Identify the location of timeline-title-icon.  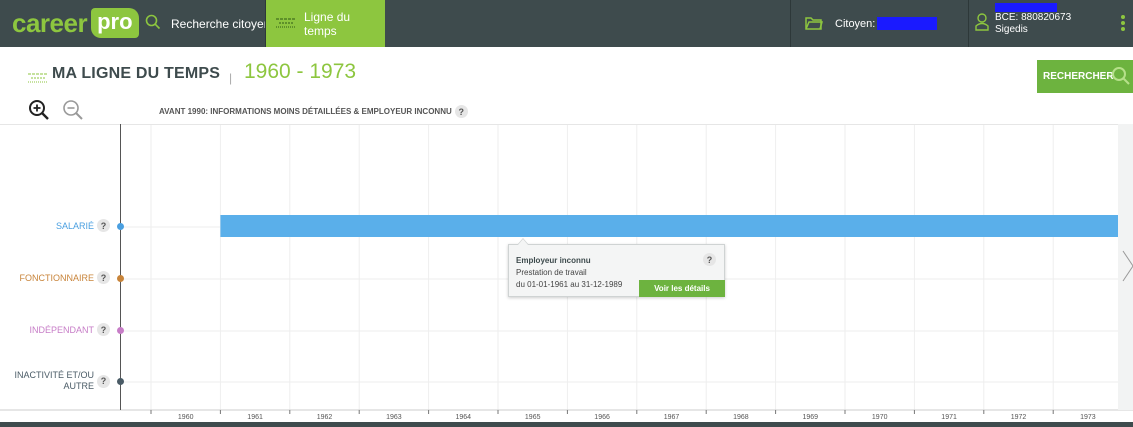
(38, 79).